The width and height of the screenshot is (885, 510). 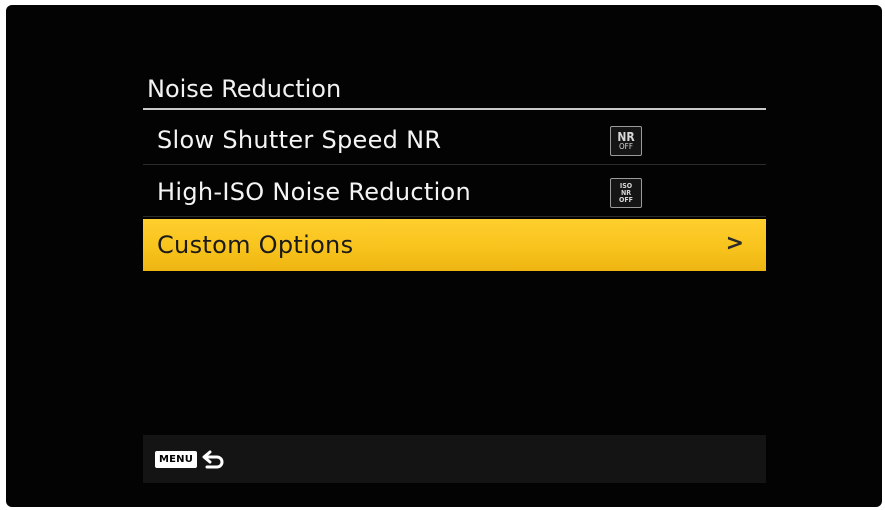 I want to click on menu-item-label: High-ISO Noise Reduction, so click(x=314, y=191).